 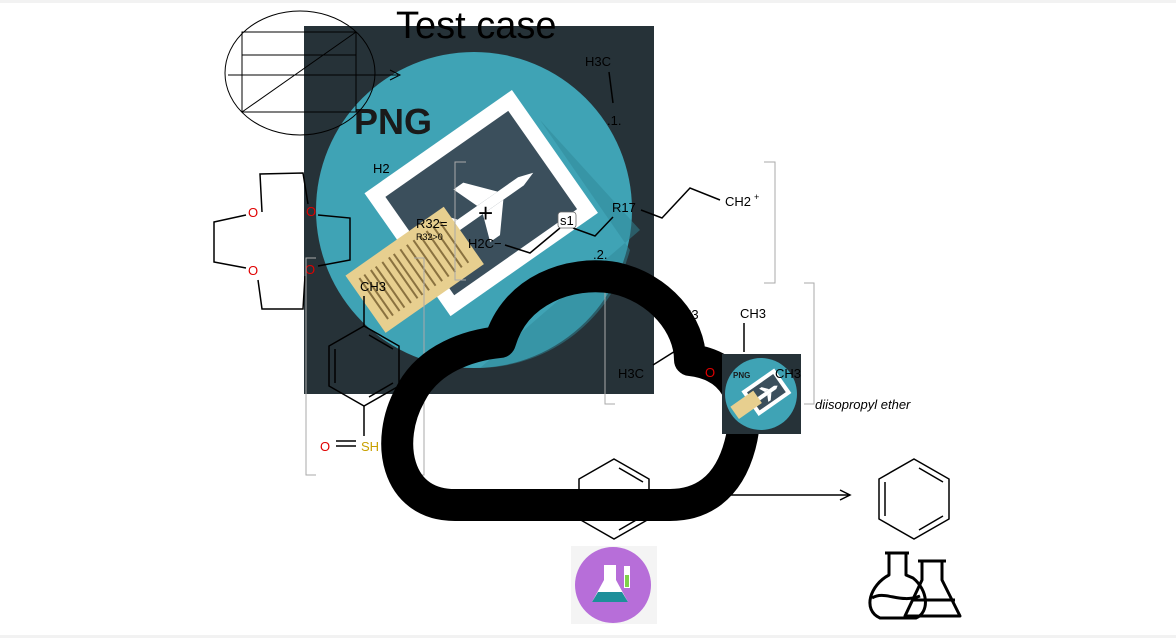 I want to click on r17-label: R17, so click(x=624, y=207).